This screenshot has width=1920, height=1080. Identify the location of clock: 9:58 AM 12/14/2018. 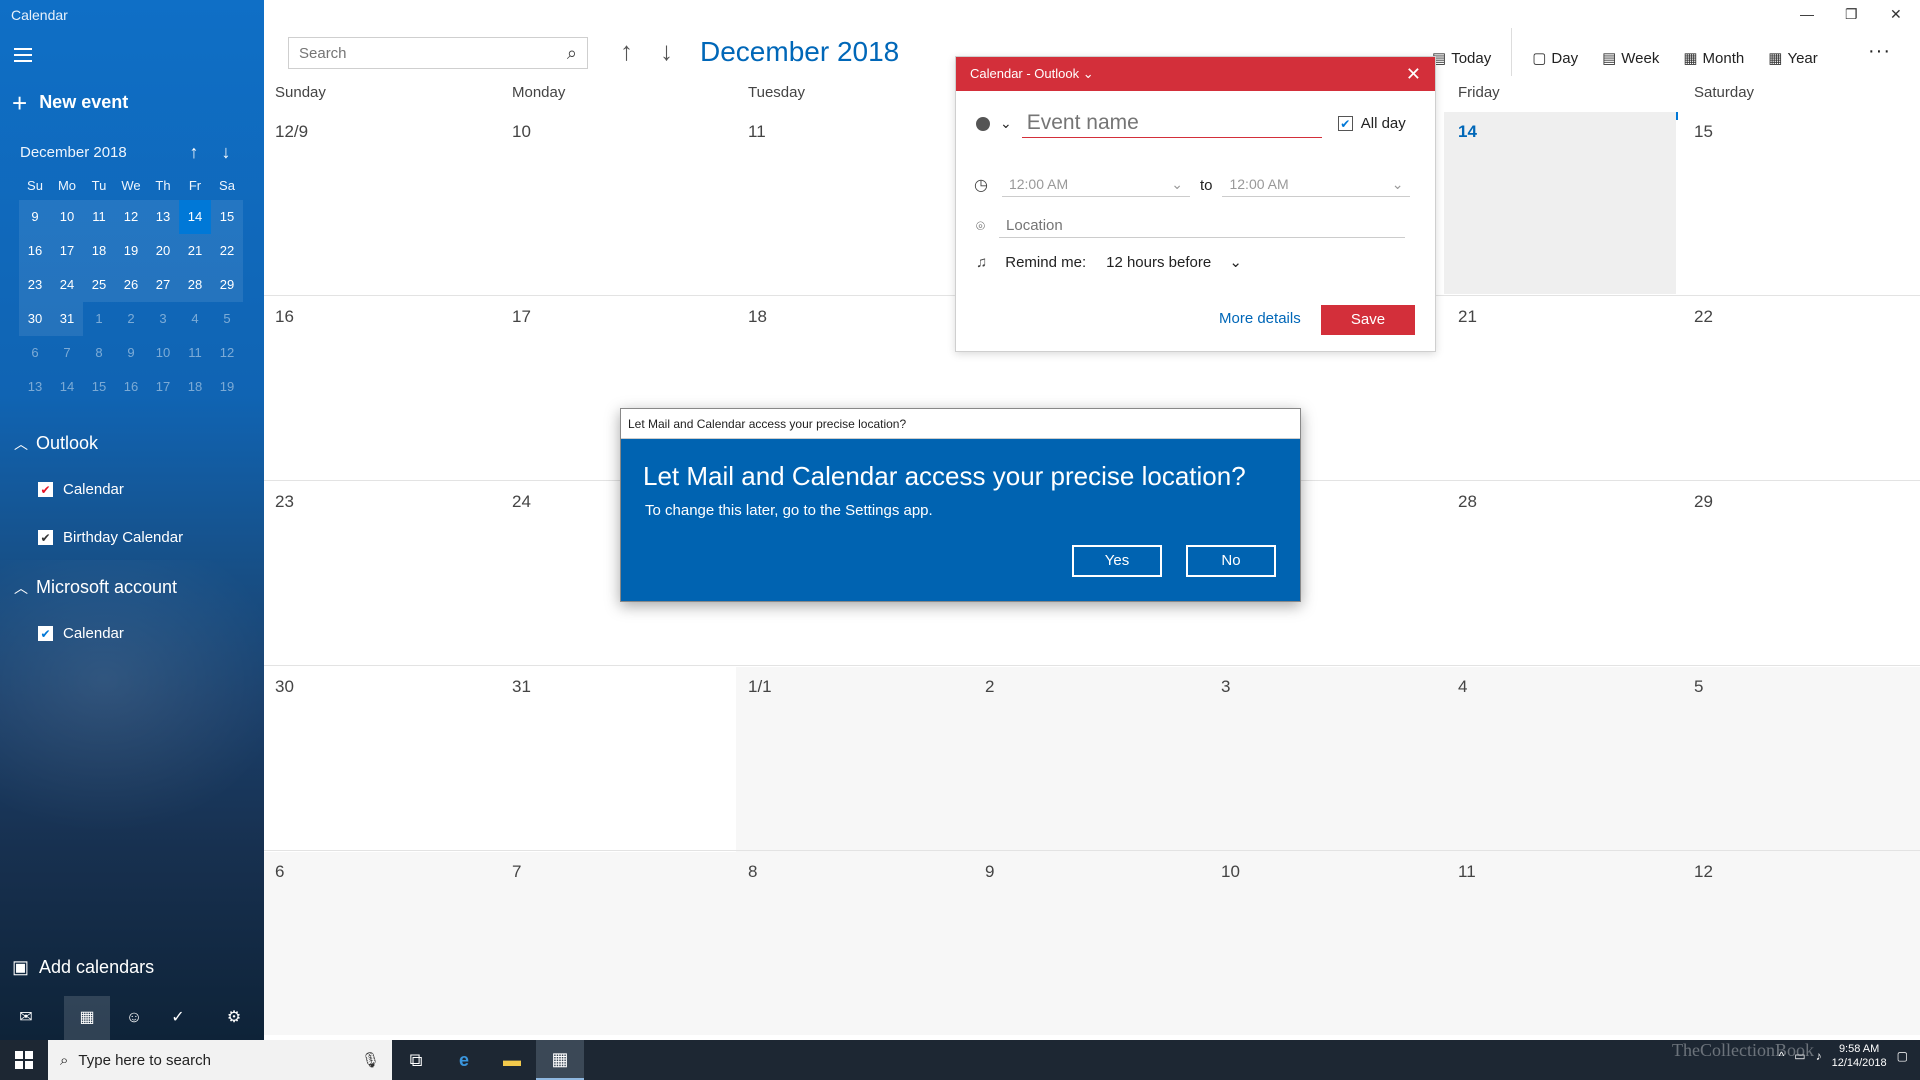
(1859, 1056).